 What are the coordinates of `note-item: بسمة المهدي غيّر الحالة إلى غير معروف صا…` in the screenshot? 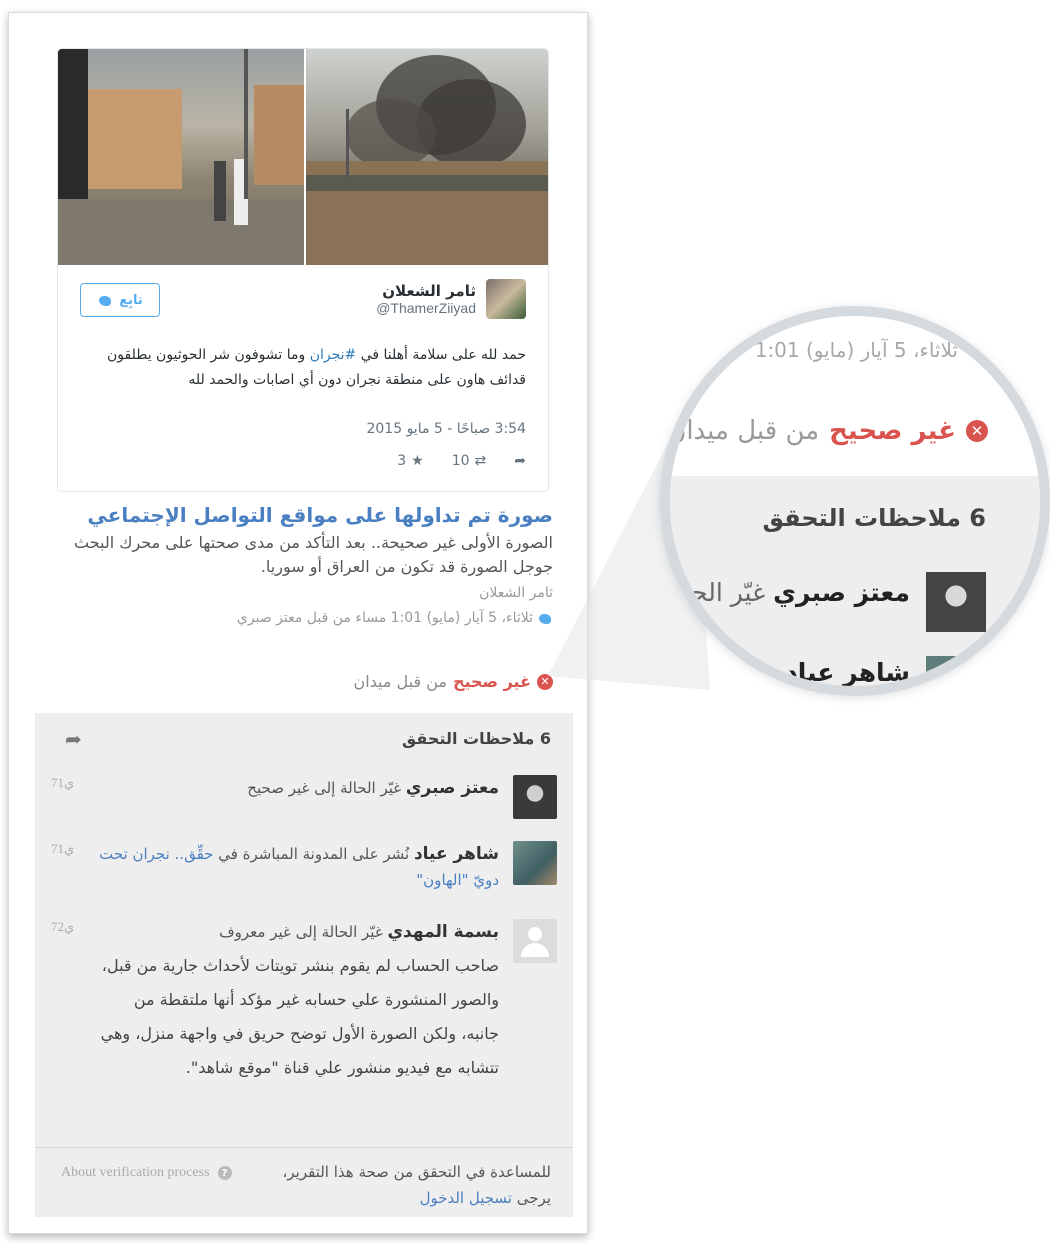 It's located at (304, 1024).